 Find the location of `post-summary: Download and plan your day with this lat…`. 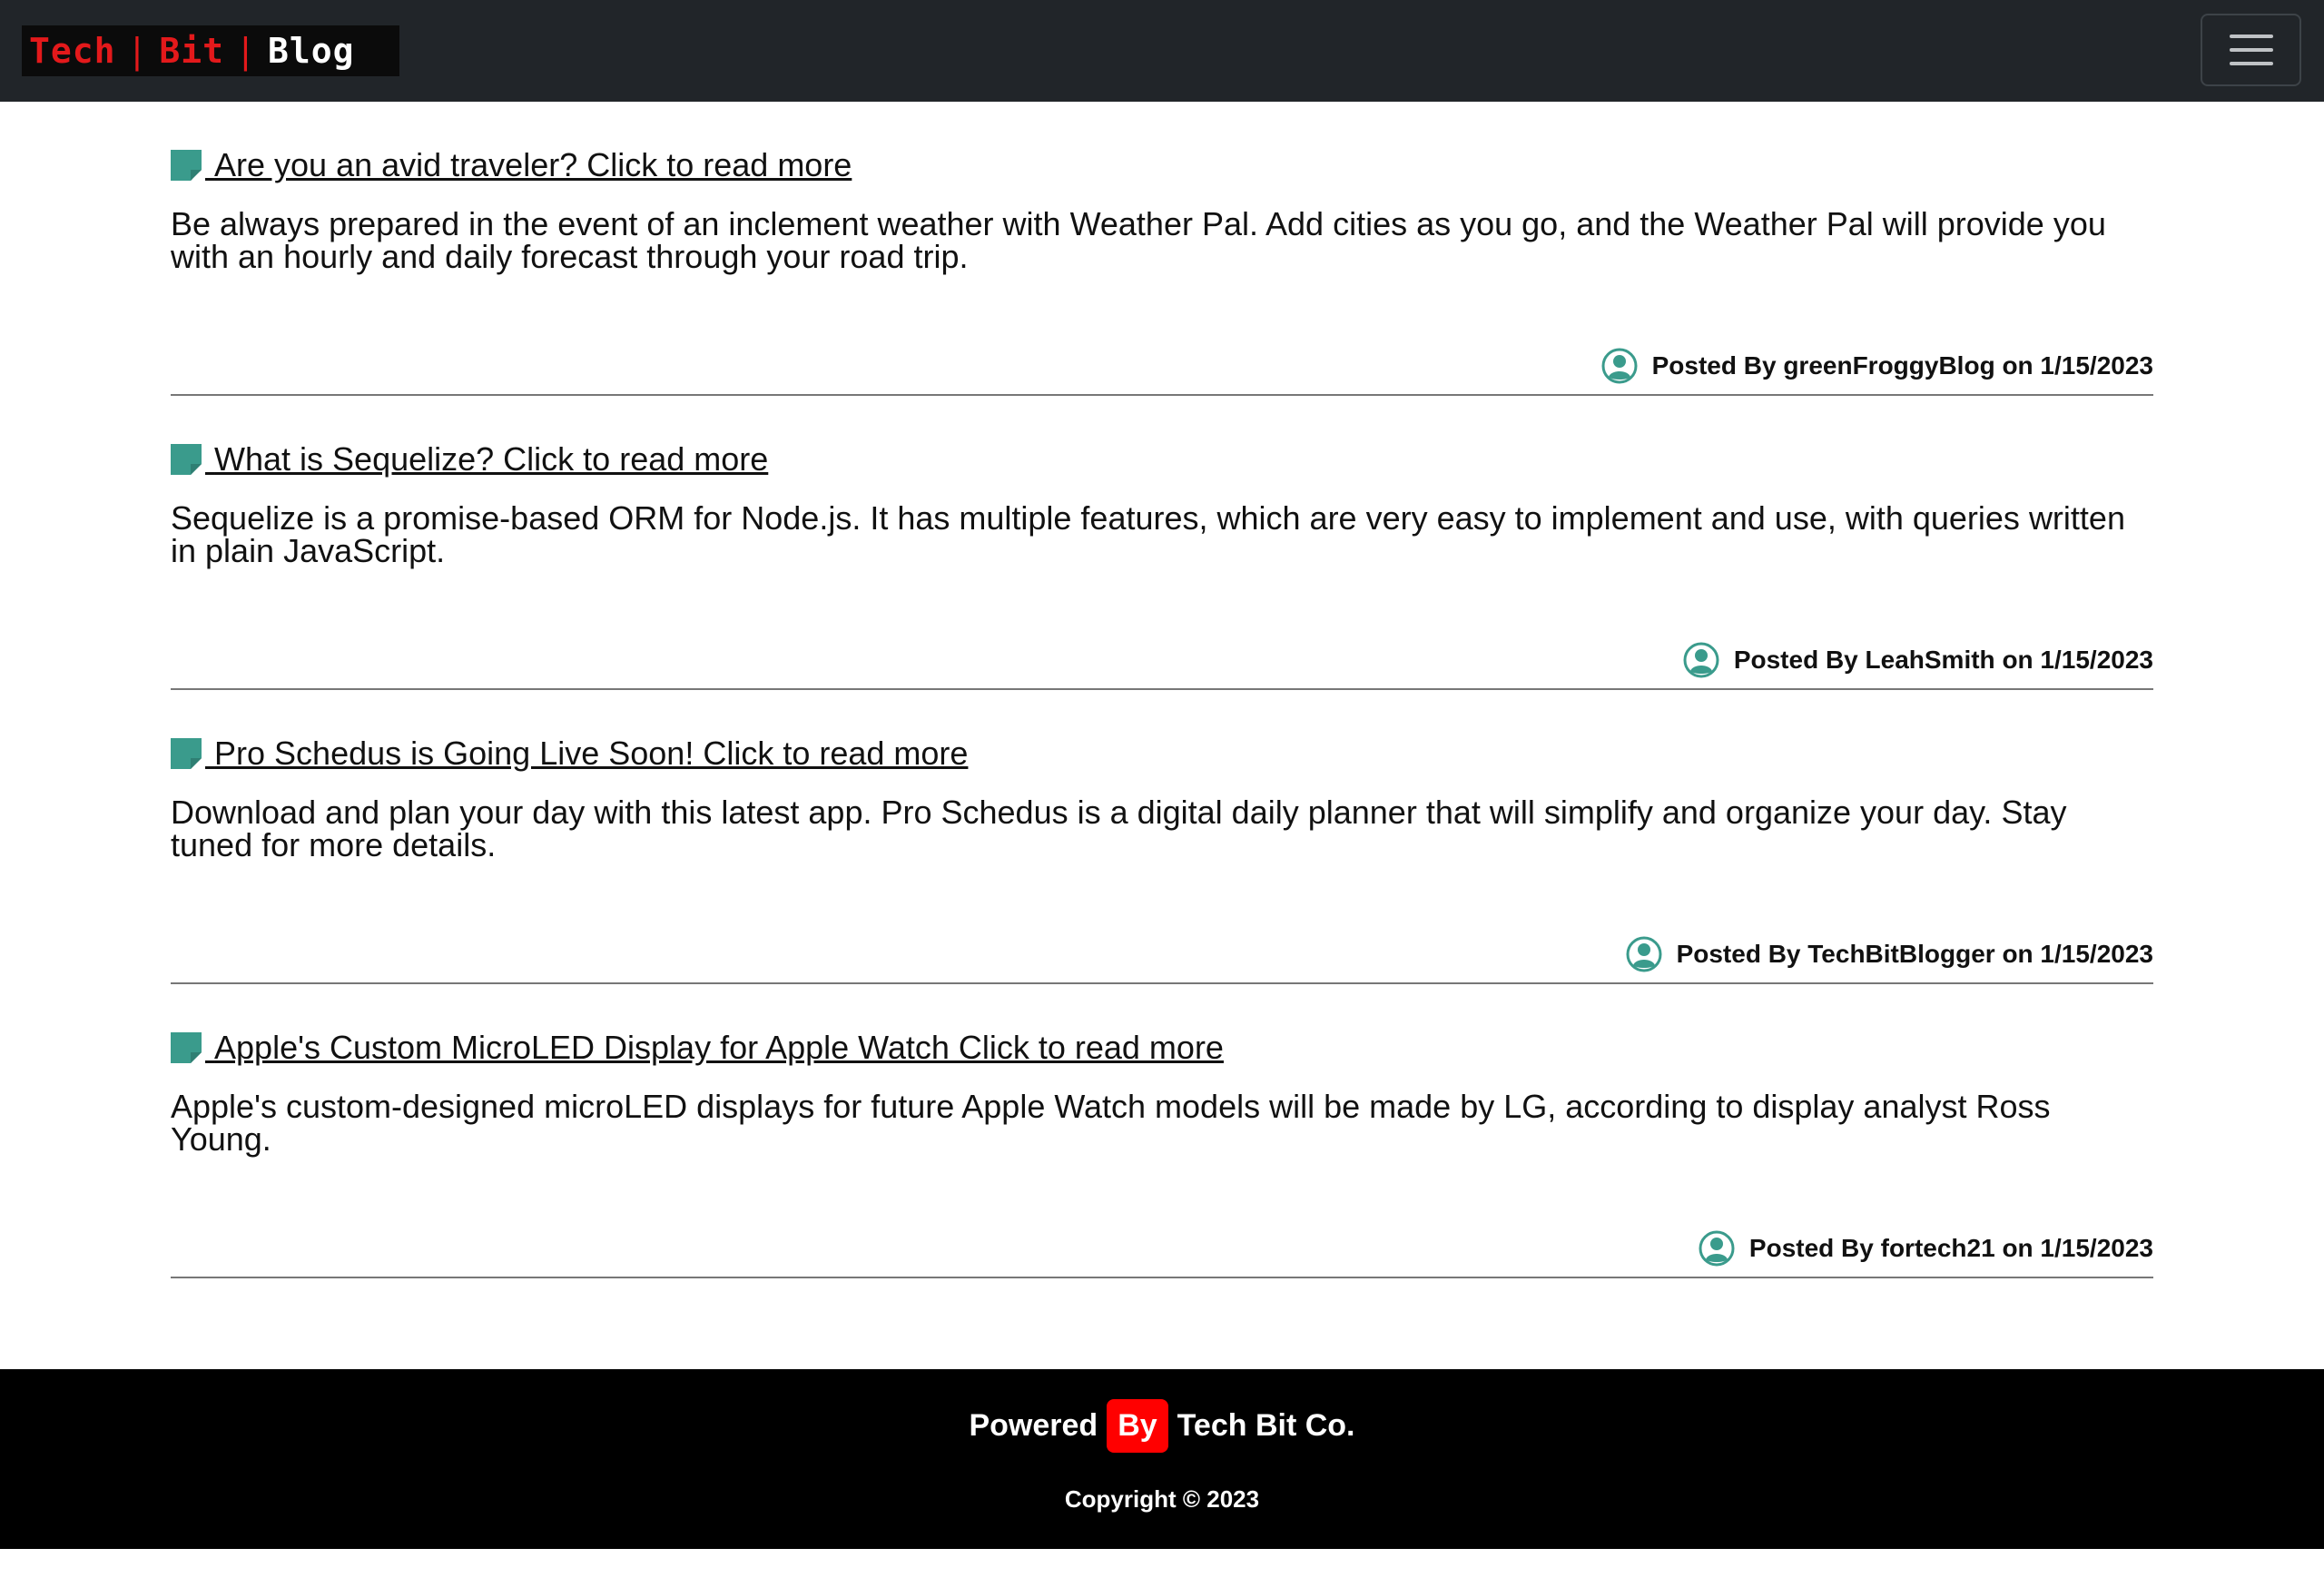

post-summary: Download and plan your day with this lat… is located at coordinates (1119, 828).